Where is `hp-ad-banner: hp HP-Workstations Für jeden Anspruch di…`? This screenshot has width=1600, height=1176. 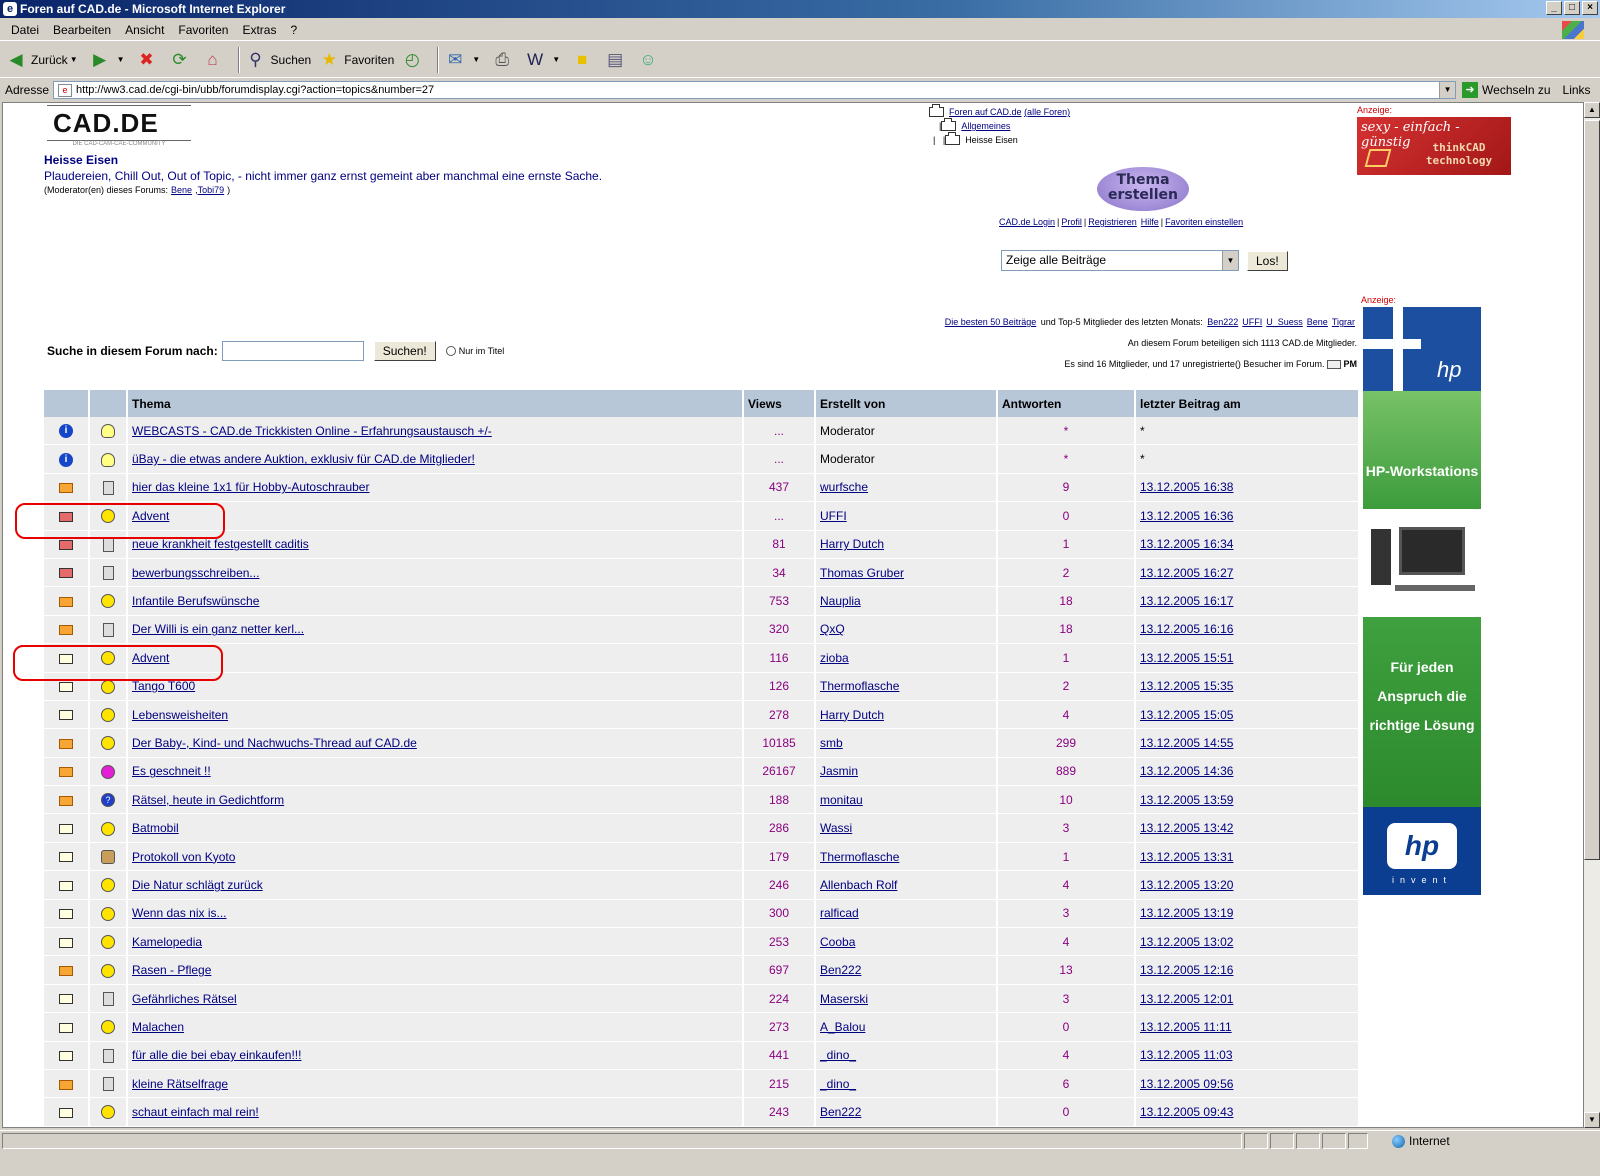 hp-ad-banner: hp HP-Workstations Für jeden Anspruch di… is located at coordinates (1422, 601).